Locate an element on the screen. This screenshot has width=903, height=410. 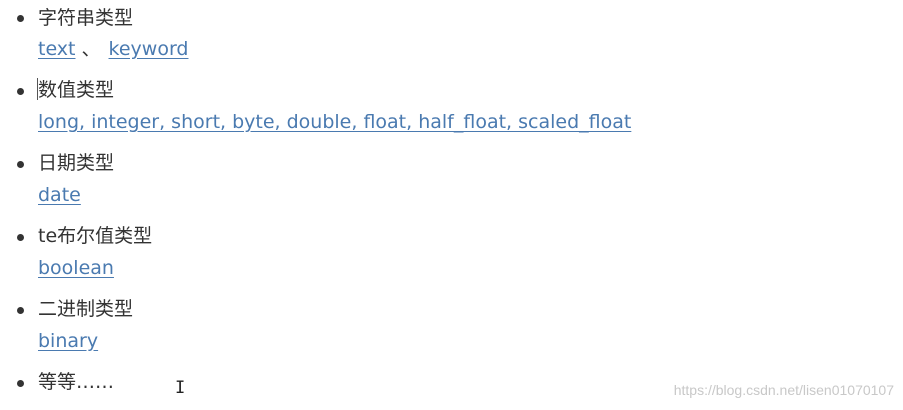
item-heading-string-type: 字符串类型 is located at coordinates (86, 18).